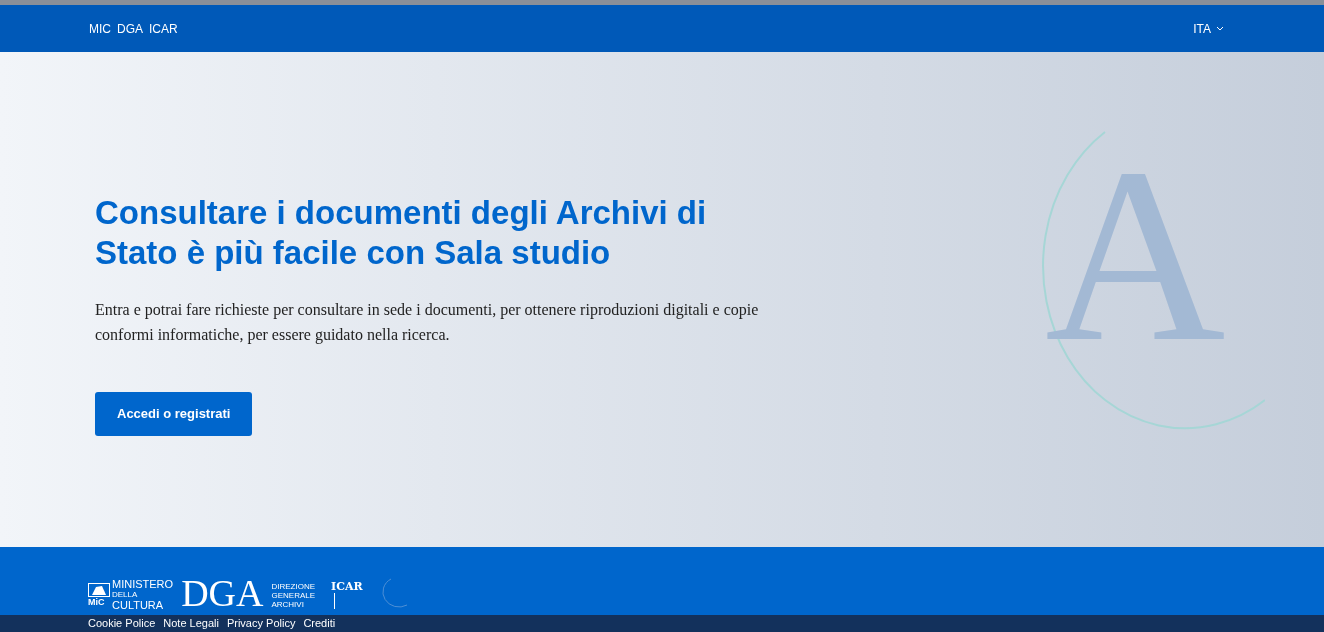  I want to click on ministry-logo: MiC MINISTERO DELLA CULTURA, so click(131, 594).